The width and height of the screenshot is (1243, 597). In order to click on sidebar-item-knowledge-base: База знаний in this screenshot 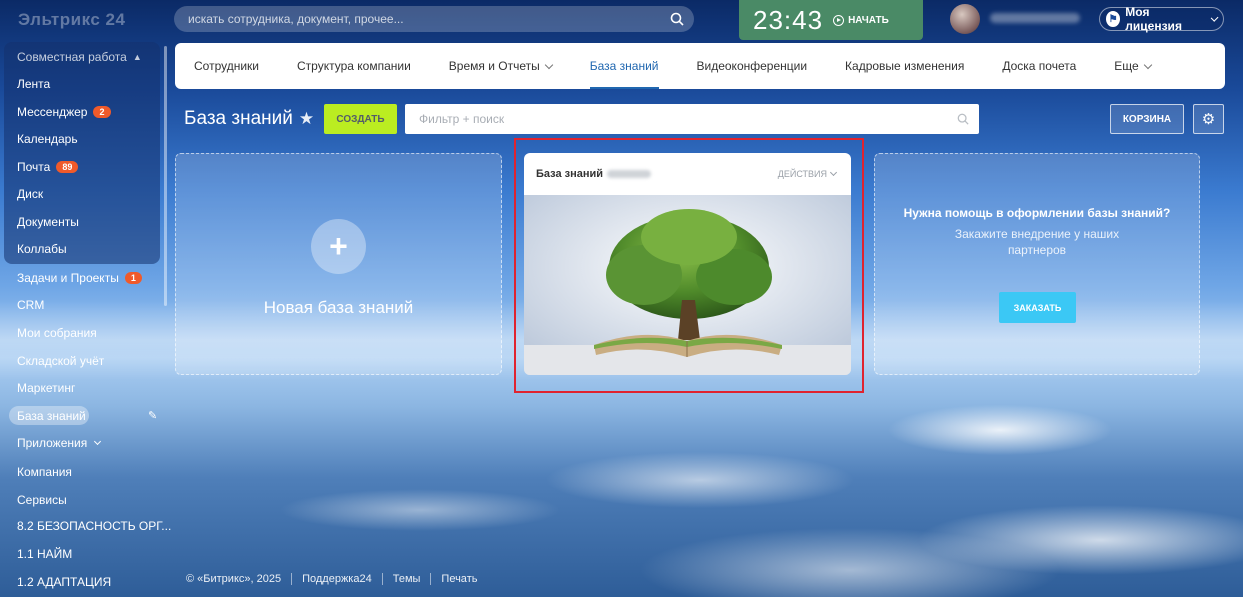, I will do `click(51, 416)`.